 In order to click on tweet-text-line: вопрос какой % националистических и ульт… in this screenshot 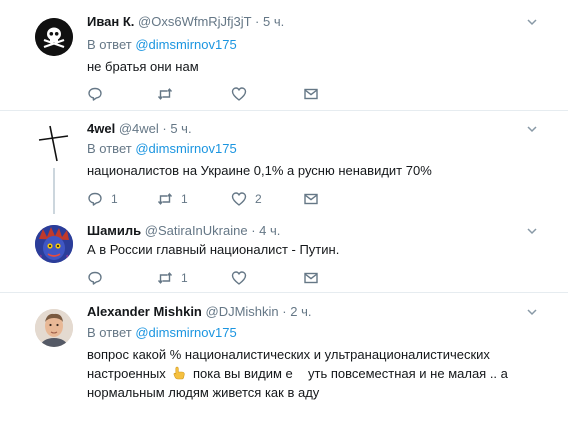, I will do `click(288, 354)`.